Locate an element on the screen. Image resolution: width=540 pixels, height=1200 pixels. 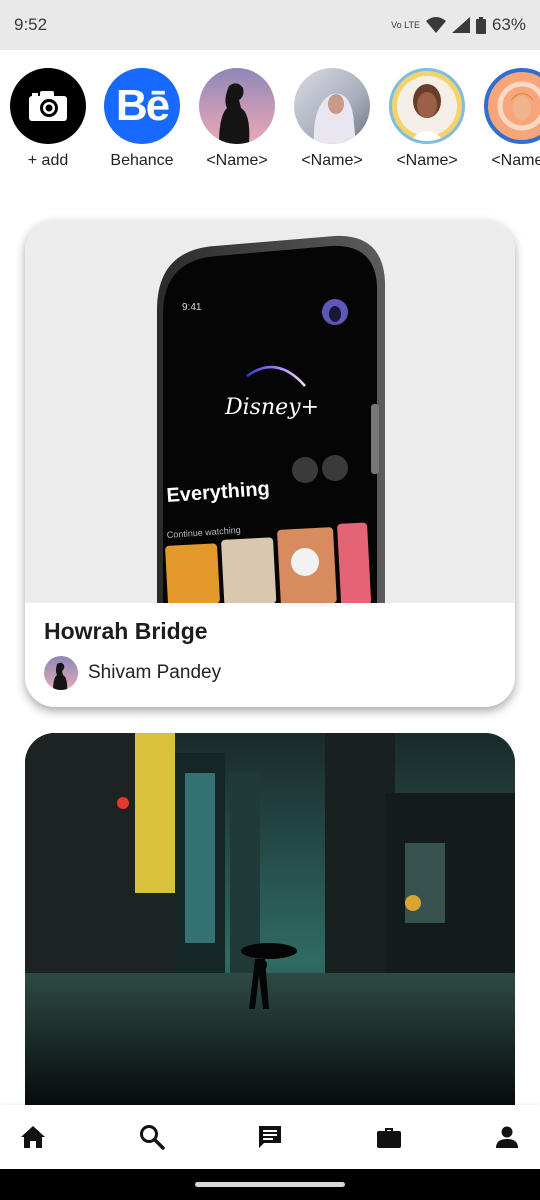
add-story-avatar is located at coordinates (48, 106).